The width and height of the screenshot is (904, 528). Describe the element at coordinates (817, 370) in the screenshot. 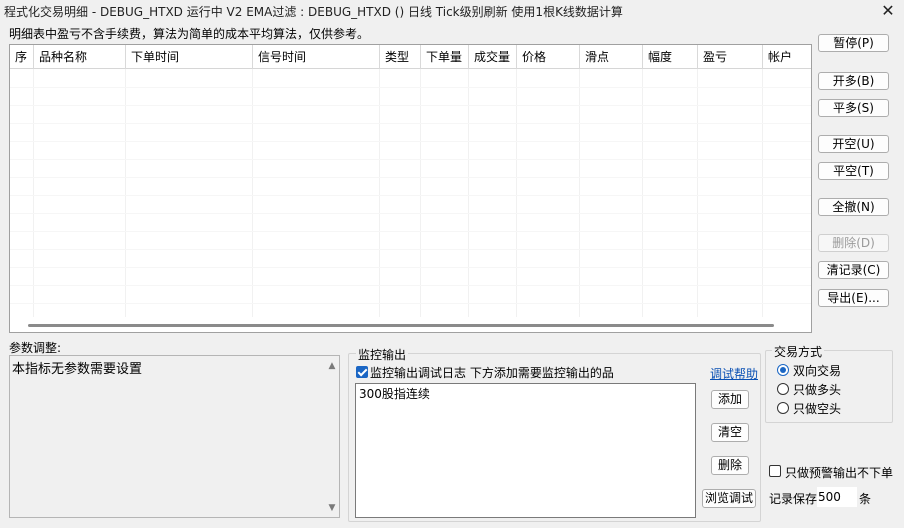

I see `radio-bidirectional-label: 双向交易` at that location.